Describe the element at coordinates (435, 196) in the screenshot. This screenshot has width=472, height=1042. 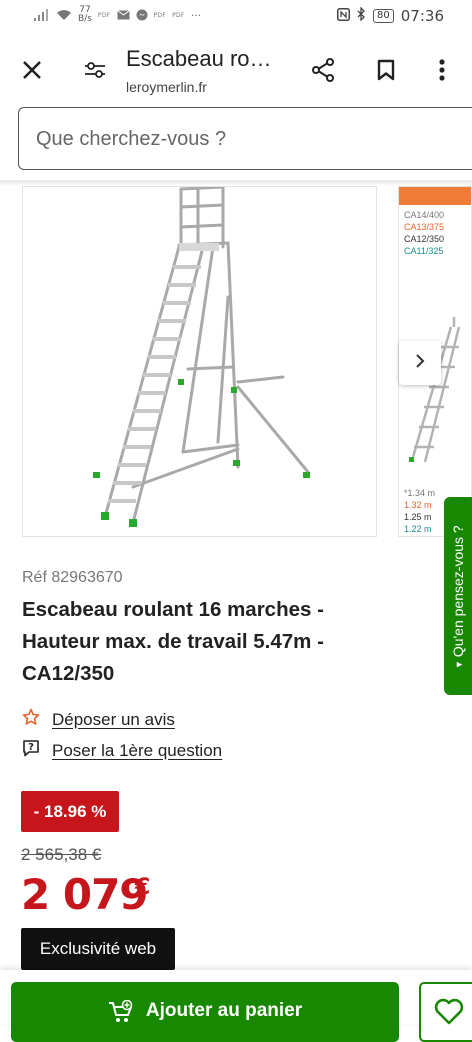
I see `spec-banner` at that location.